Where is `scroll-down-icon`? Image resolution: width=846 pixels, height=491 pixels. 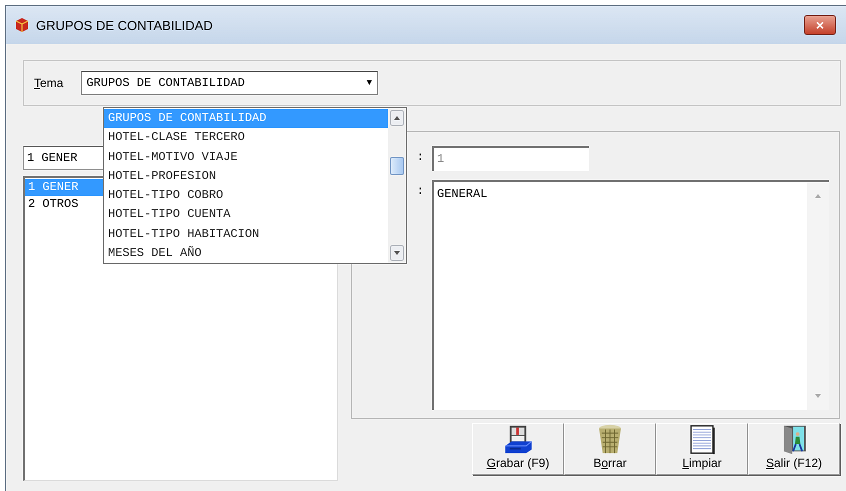
scroll-down-icon is located at coordinates (397, 253).